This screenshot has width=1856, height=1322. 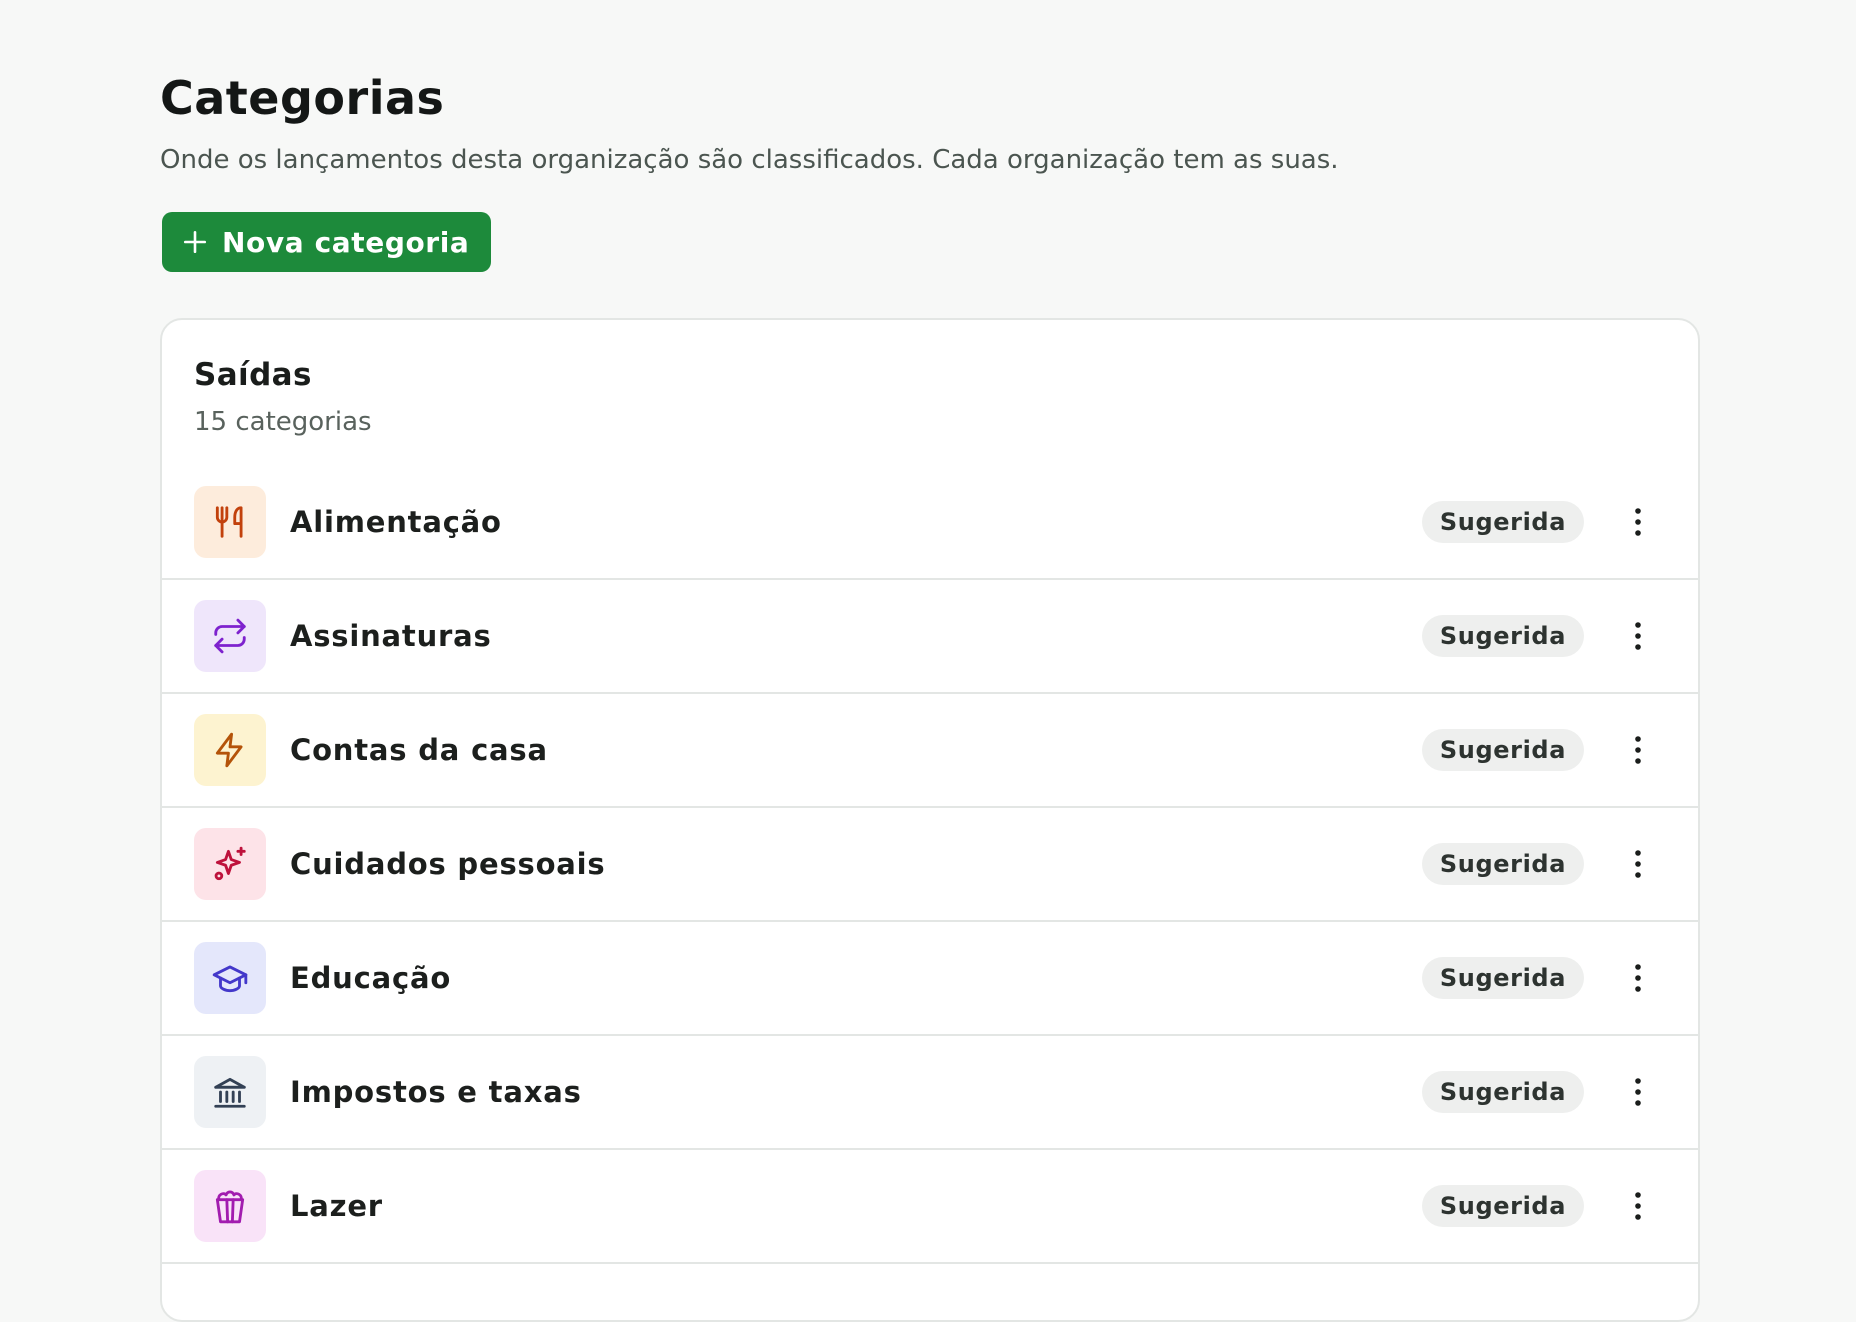 I want to click on list-item: Cuidados pessoais Sugerida, so click(x=930, y=865).